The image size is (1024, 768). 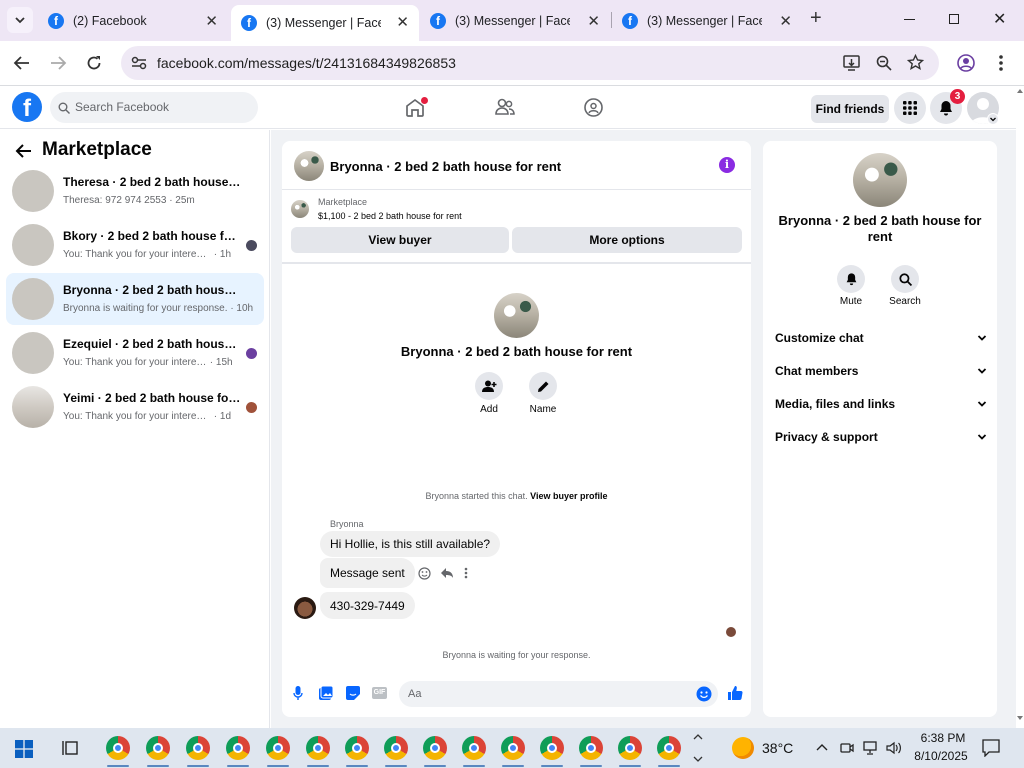 What do you see at coordinates (309, 166) in the screenshot?
I see `chat-header-thumbnail` at bounding box center [309, 166].